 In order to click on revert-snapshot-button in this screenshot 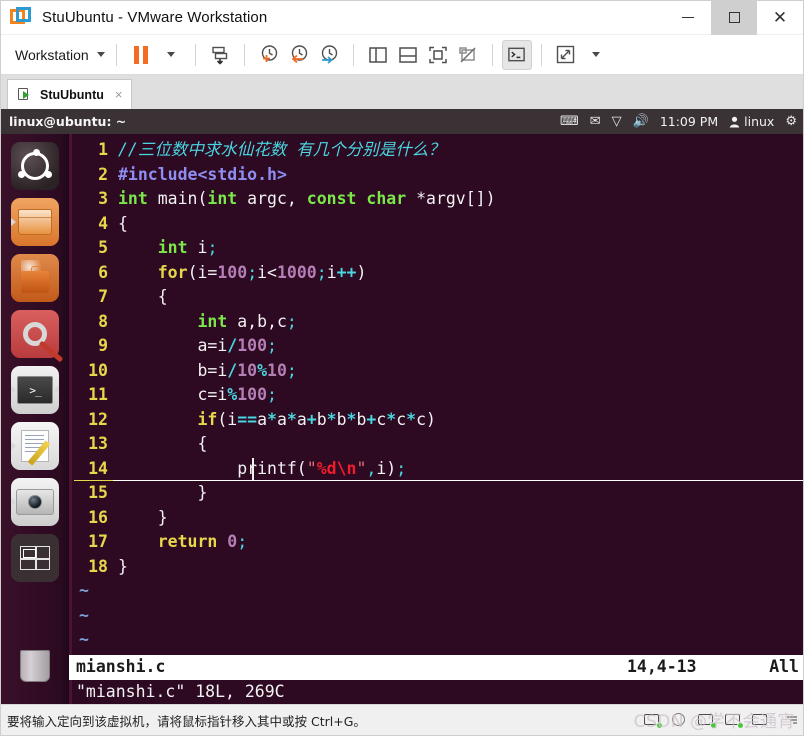, I will do `click(299, 55)`.